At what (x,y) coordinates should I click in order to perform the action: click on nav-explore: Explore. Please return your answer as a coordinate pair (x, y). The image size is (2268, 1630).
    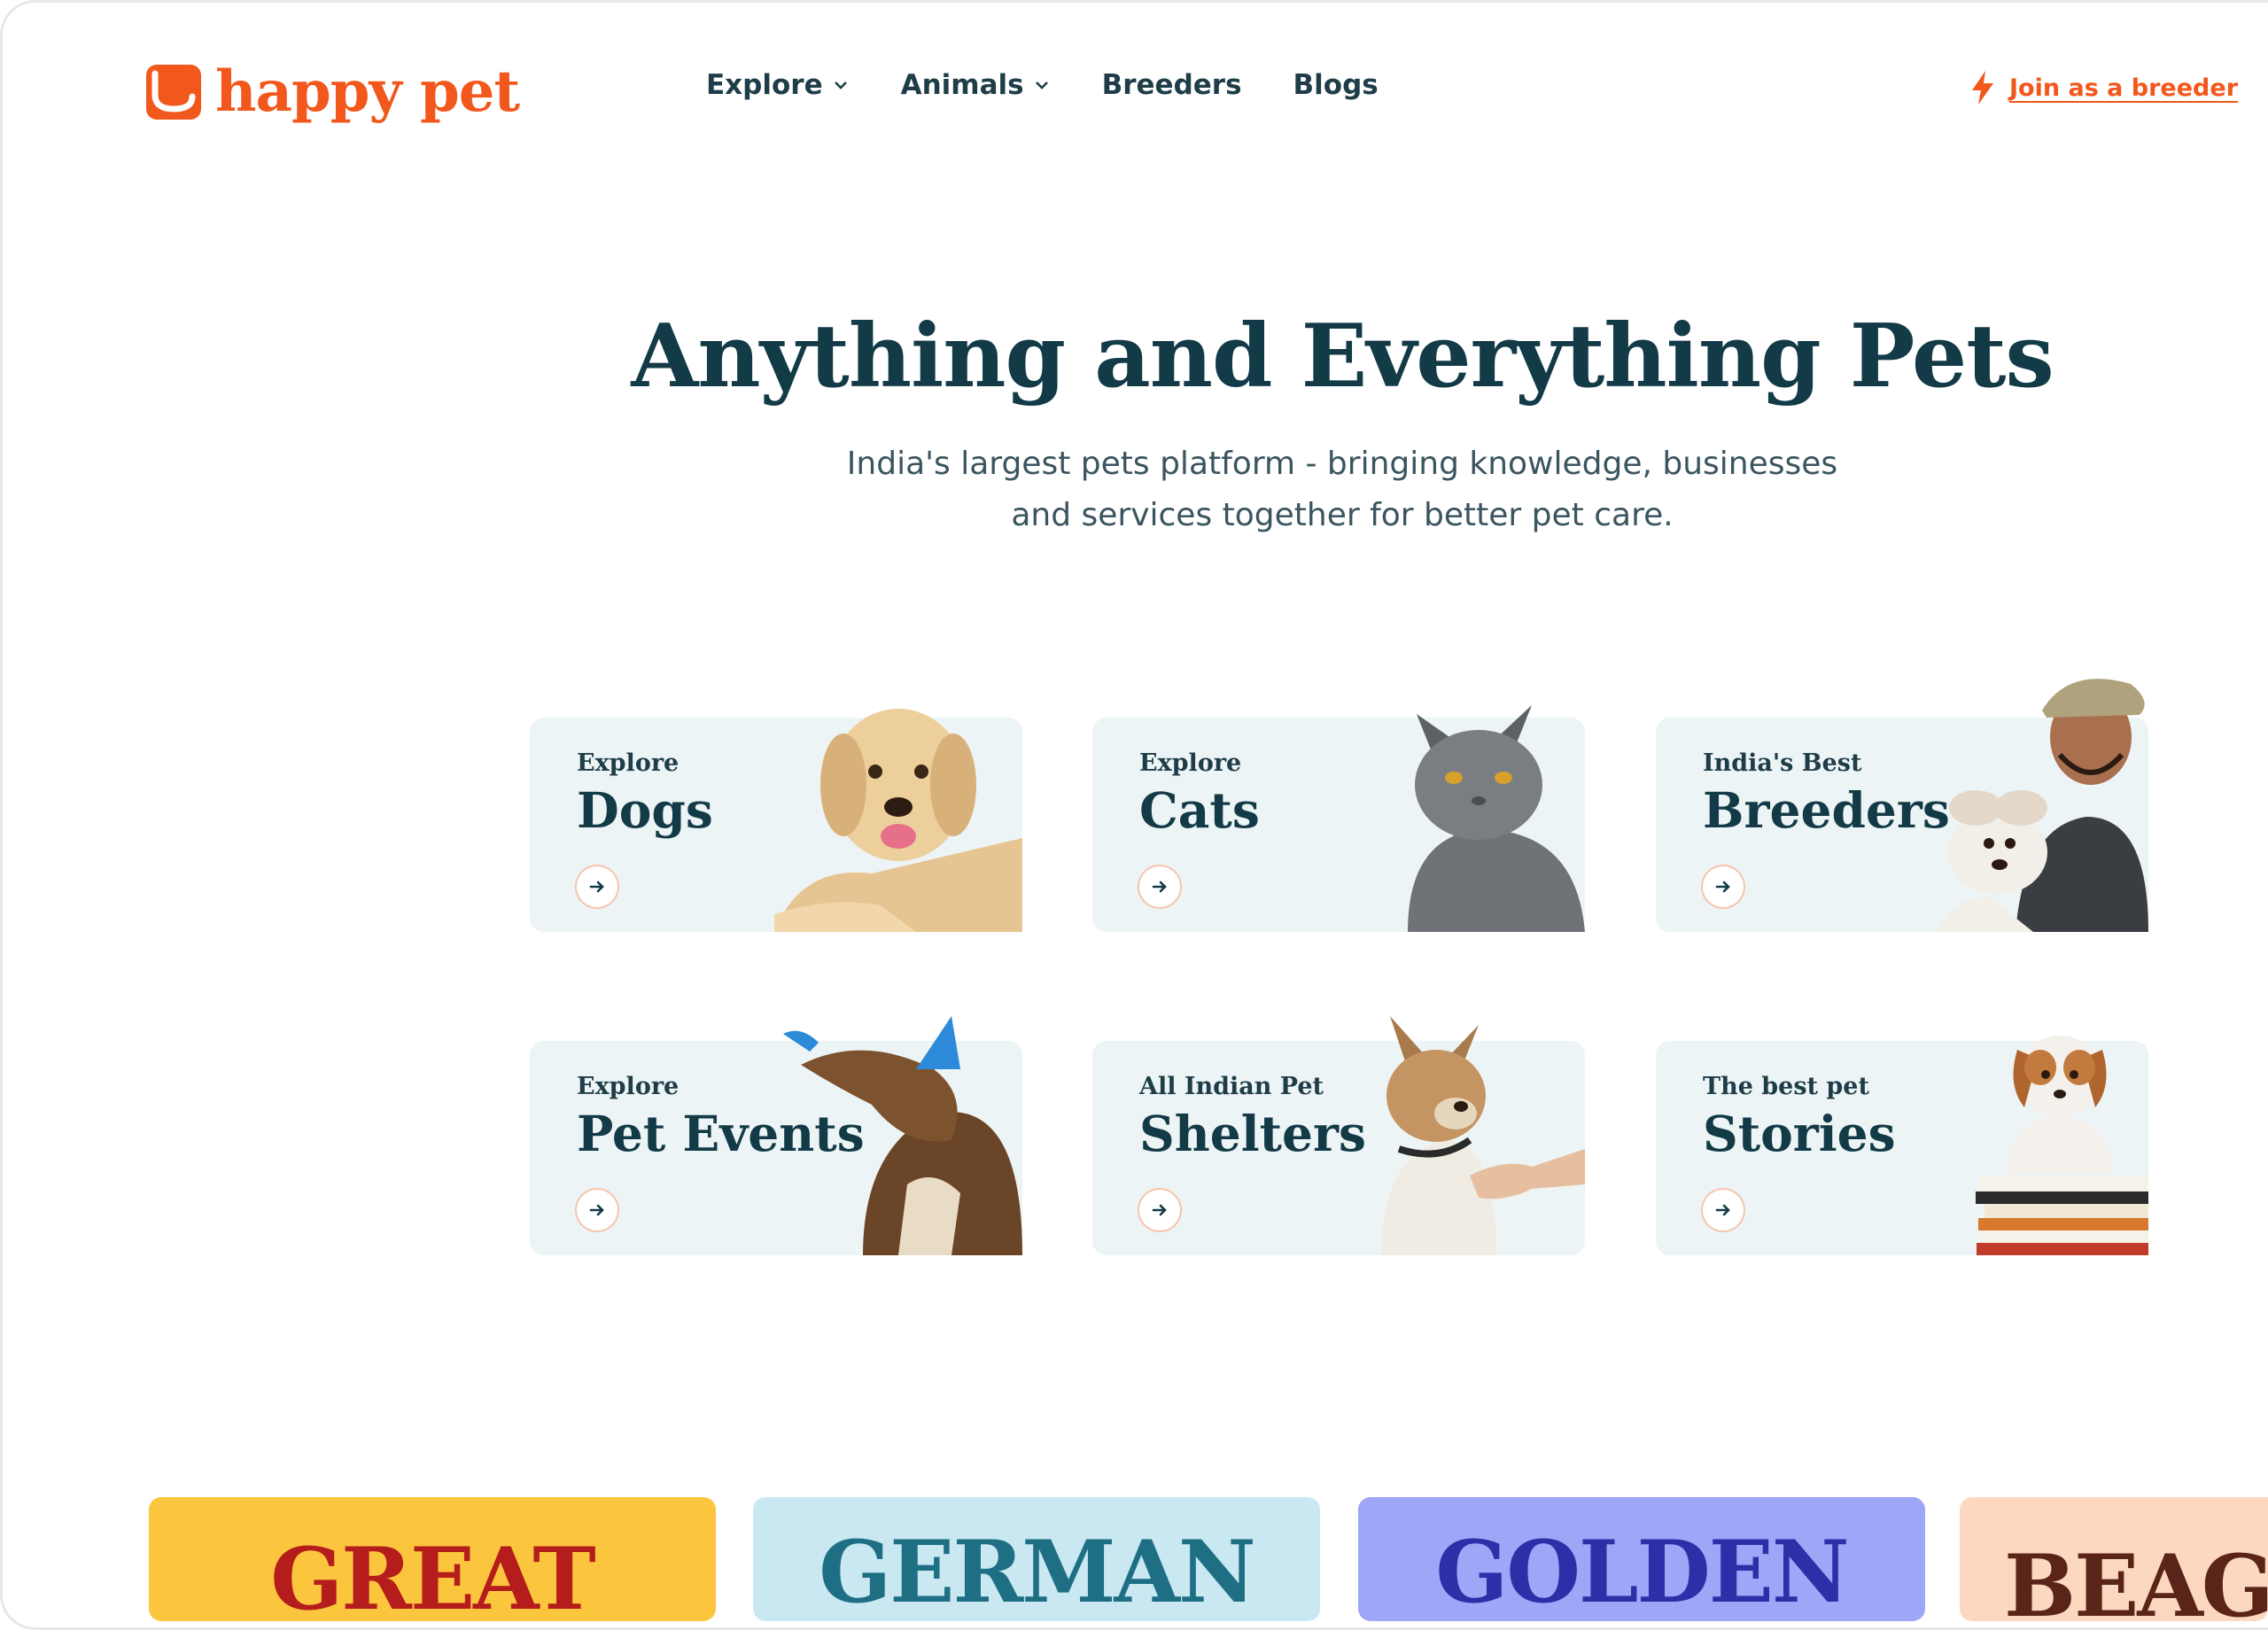
    Looking at the image, I should click on (778, 85).